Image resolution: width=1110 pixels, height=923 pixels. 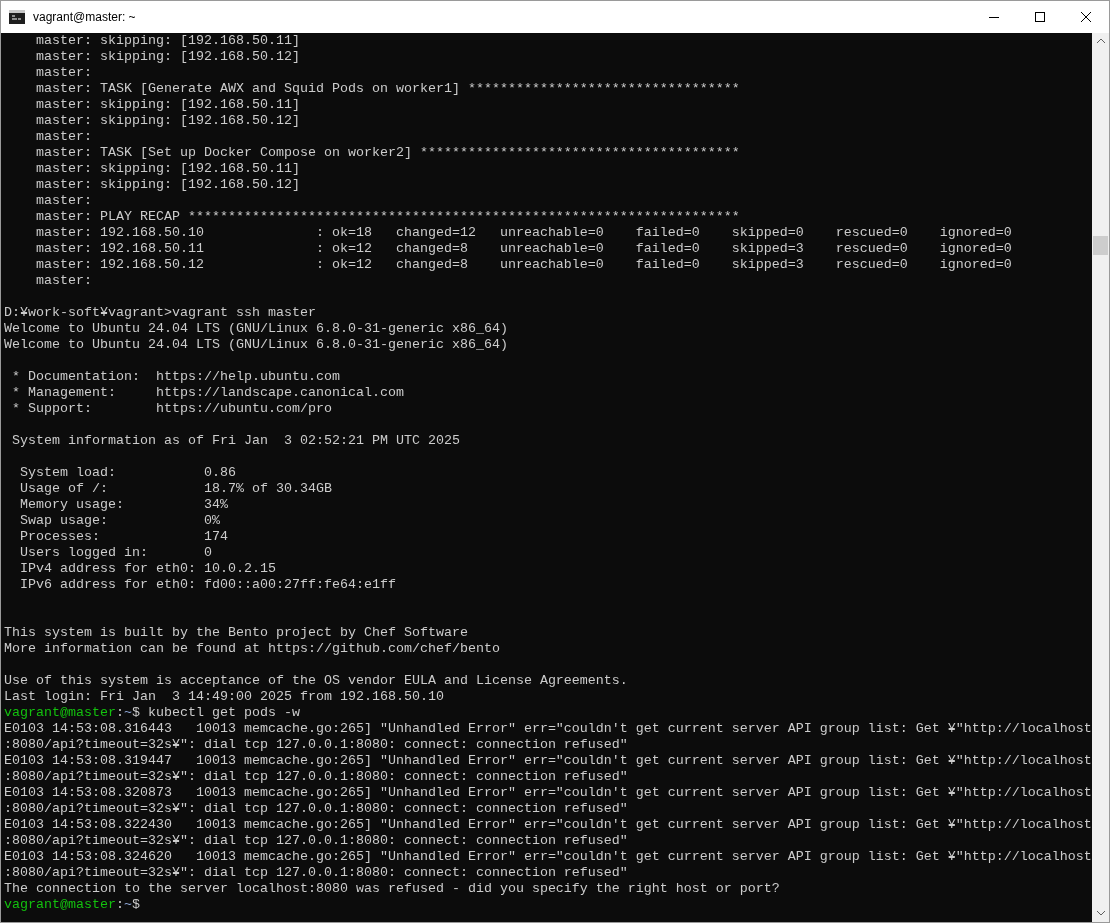 I want to click on terminal-line: * Documentation: https://help.ubuntu.com, so click(x=175, y=377).